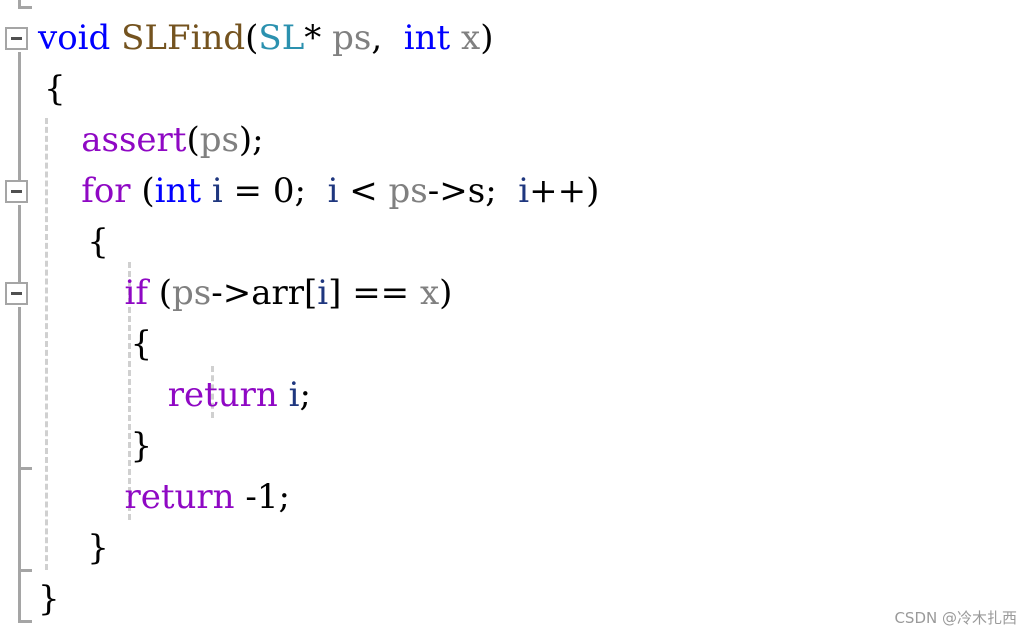 The width and height of the screenshot is (1033, 636). I want to click on code-token: void, so click(74, 38).